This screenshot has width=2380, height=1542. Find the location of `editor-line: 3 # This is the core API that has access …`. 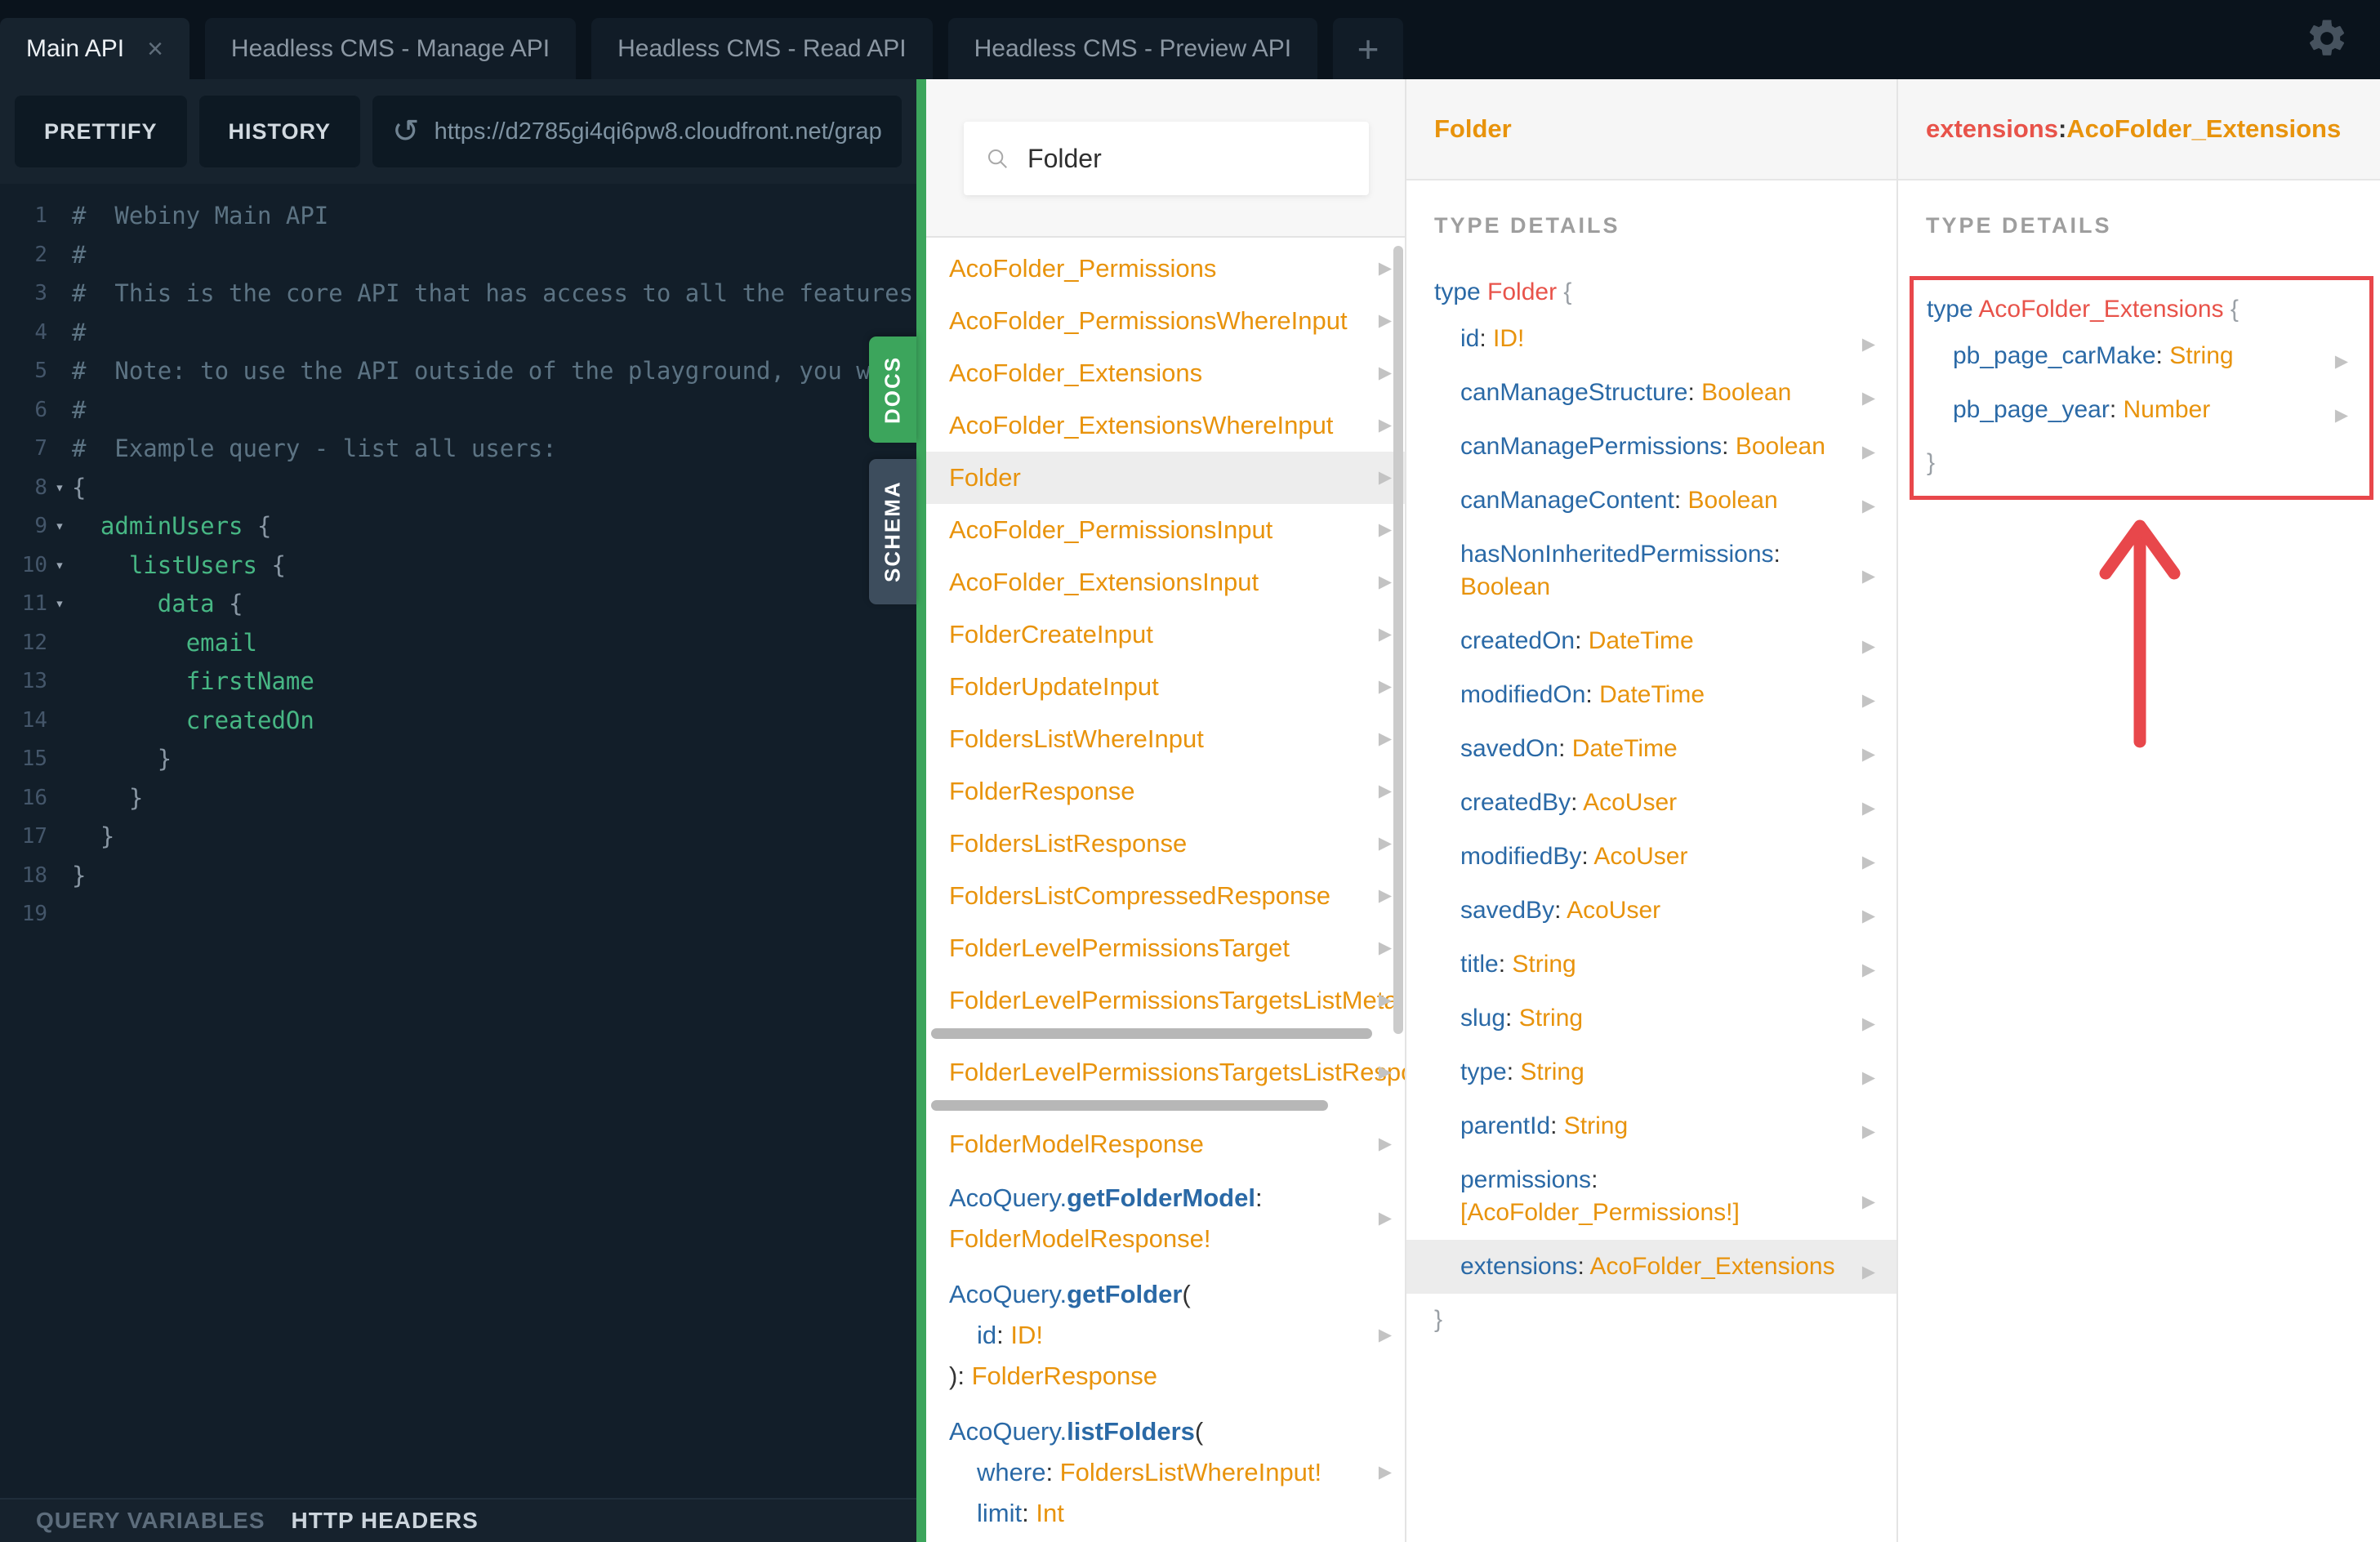

editor-line: 3 # This is the core API that has access … is located at coordinates (458, 294).